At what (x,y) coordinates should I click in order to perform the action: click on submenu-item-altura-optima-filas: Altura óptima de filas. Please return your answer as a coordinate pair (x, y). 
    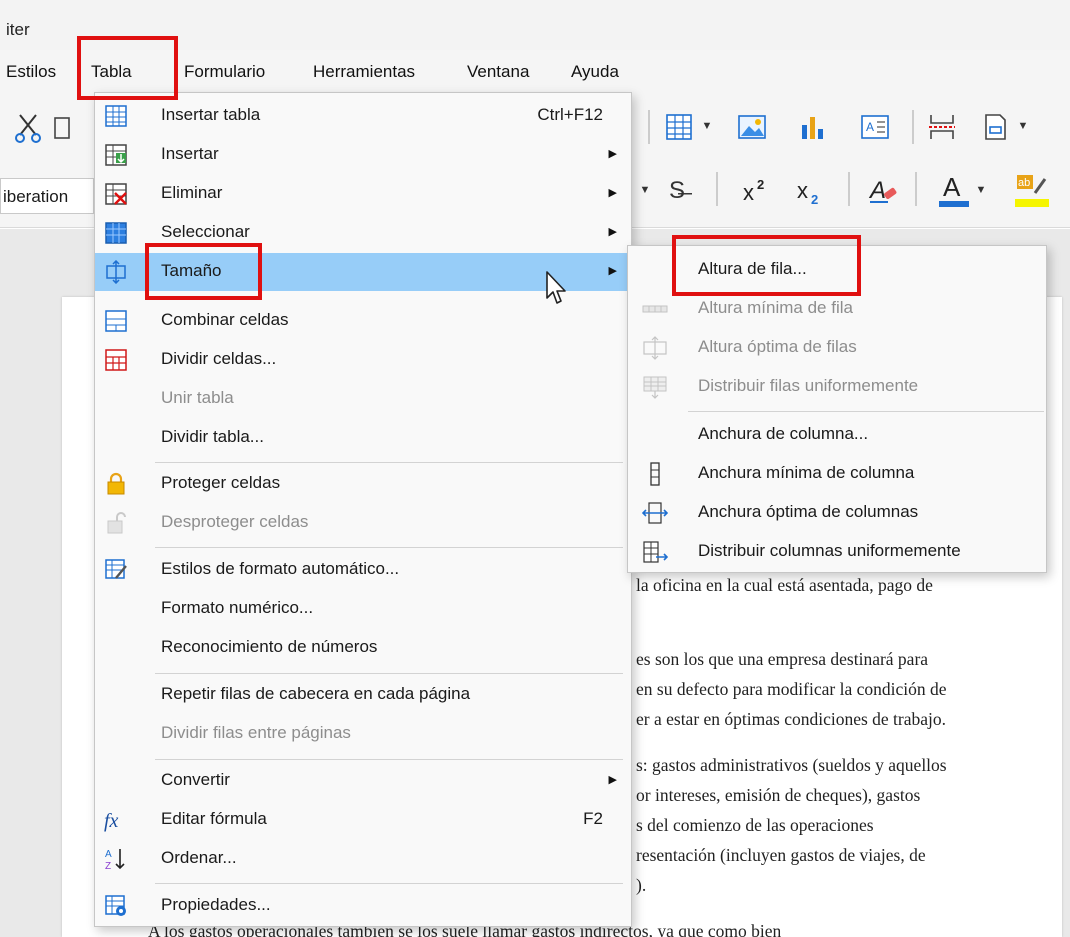
    Looking at the image, I should click on (837, 348).